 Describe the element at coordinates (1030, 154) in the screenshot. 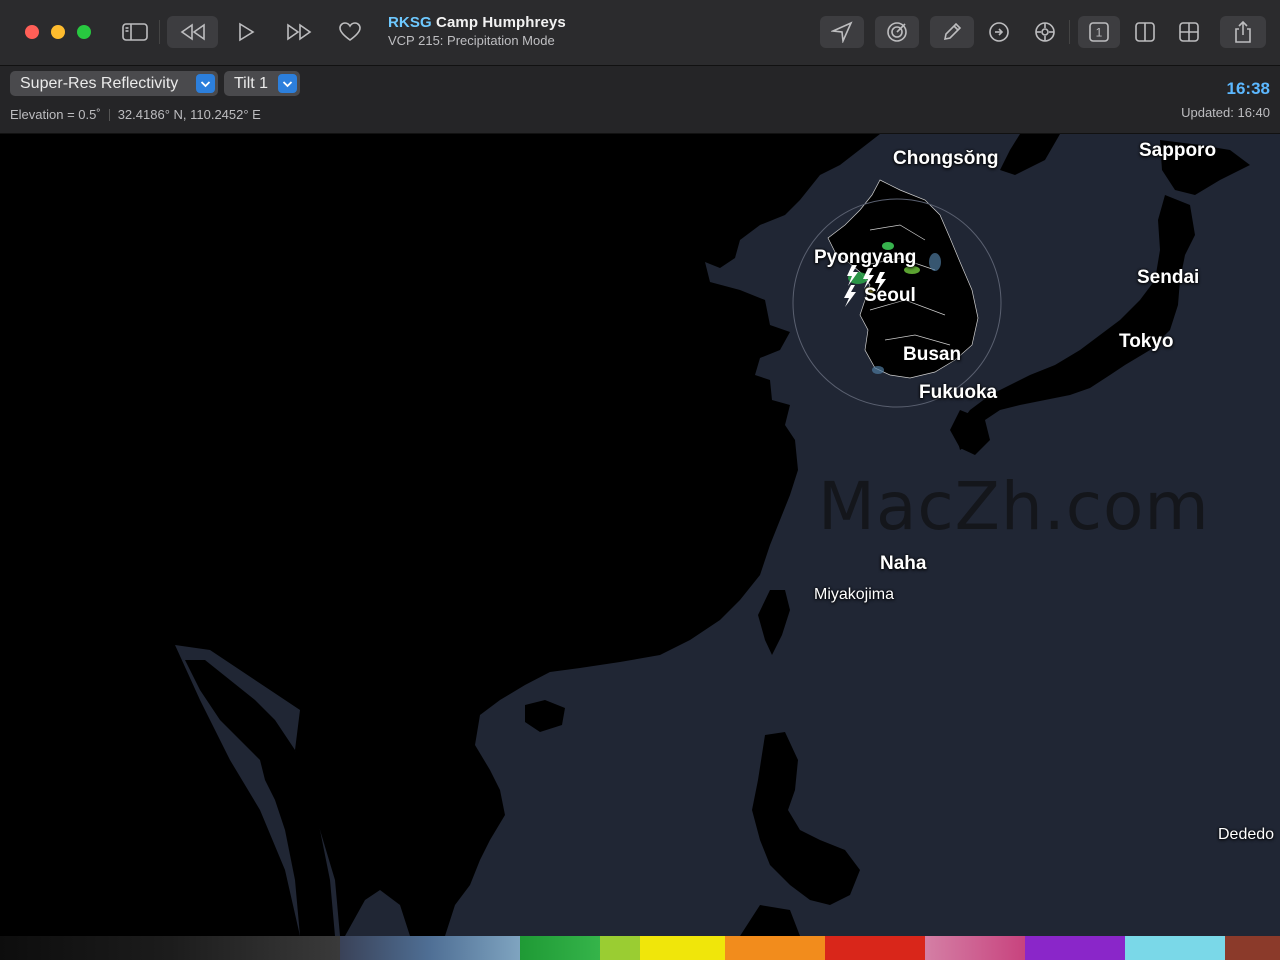

I see `land-far-east` at that location.